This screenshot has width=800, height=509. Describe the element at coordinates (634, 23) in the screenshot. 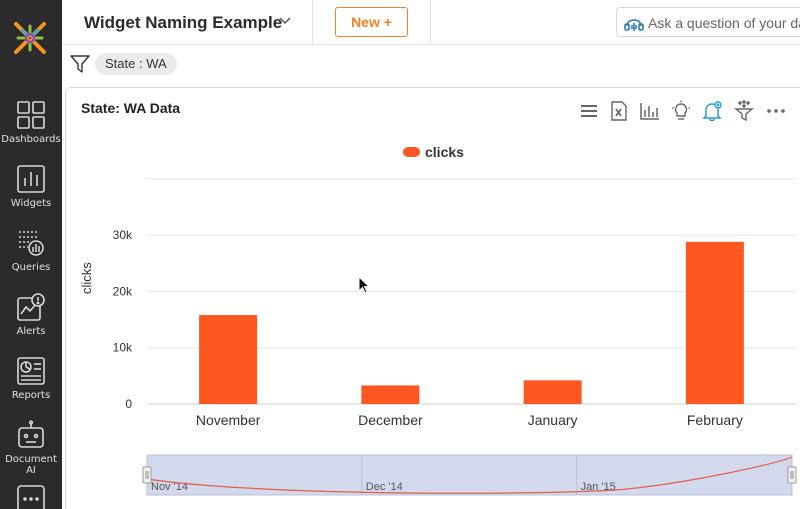

I see `voice-assistant-icon` at that location.